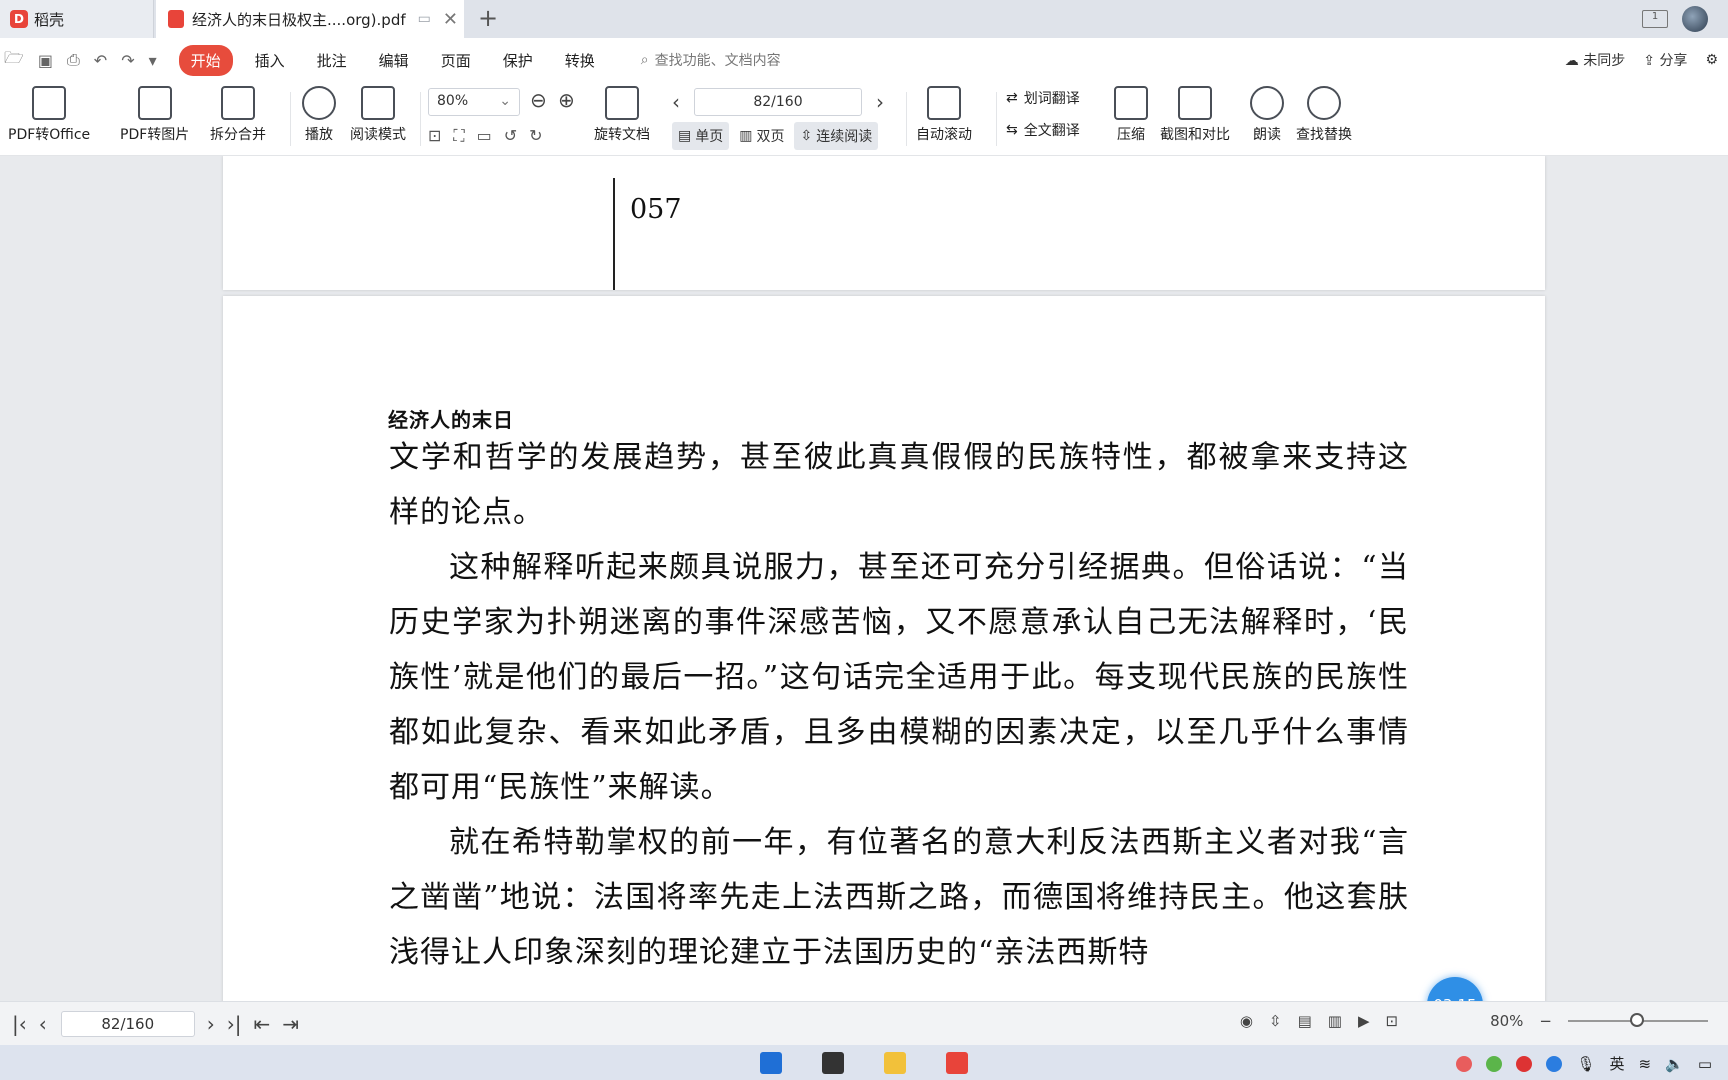 The height and width of the screenshot is (1080, 1728). I want to click on chevron-down-icon: ⌄, so click(505, 101).